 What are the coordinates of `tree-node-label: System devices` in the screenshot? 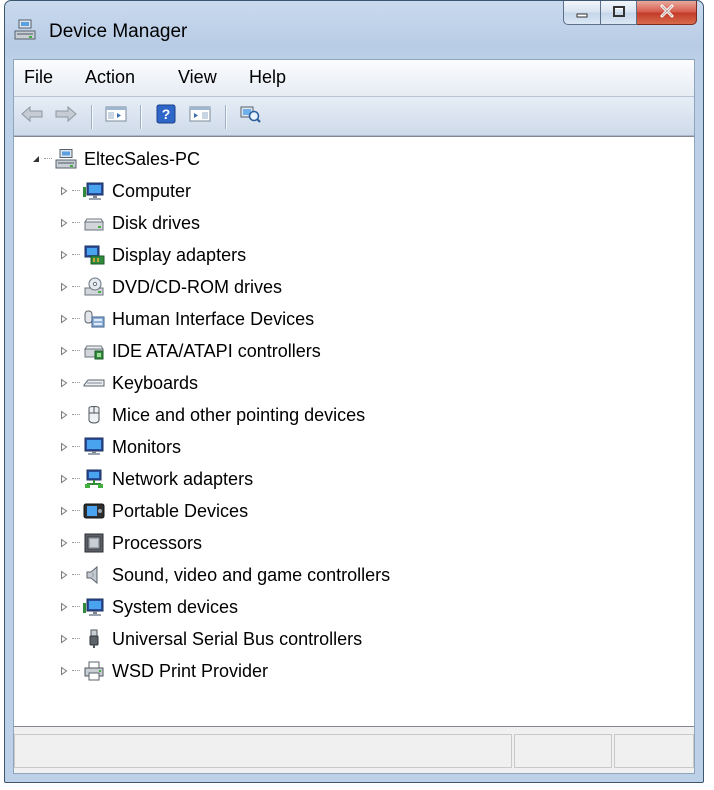 It's located at (175, 606).